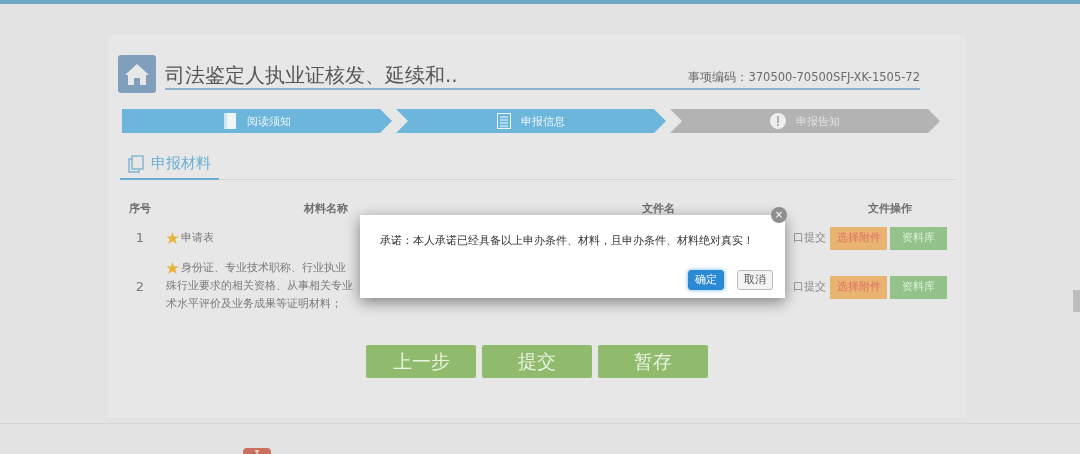 This screenshot has width=1080, height=454. I want to click on alert-icon, so click(778, 121).